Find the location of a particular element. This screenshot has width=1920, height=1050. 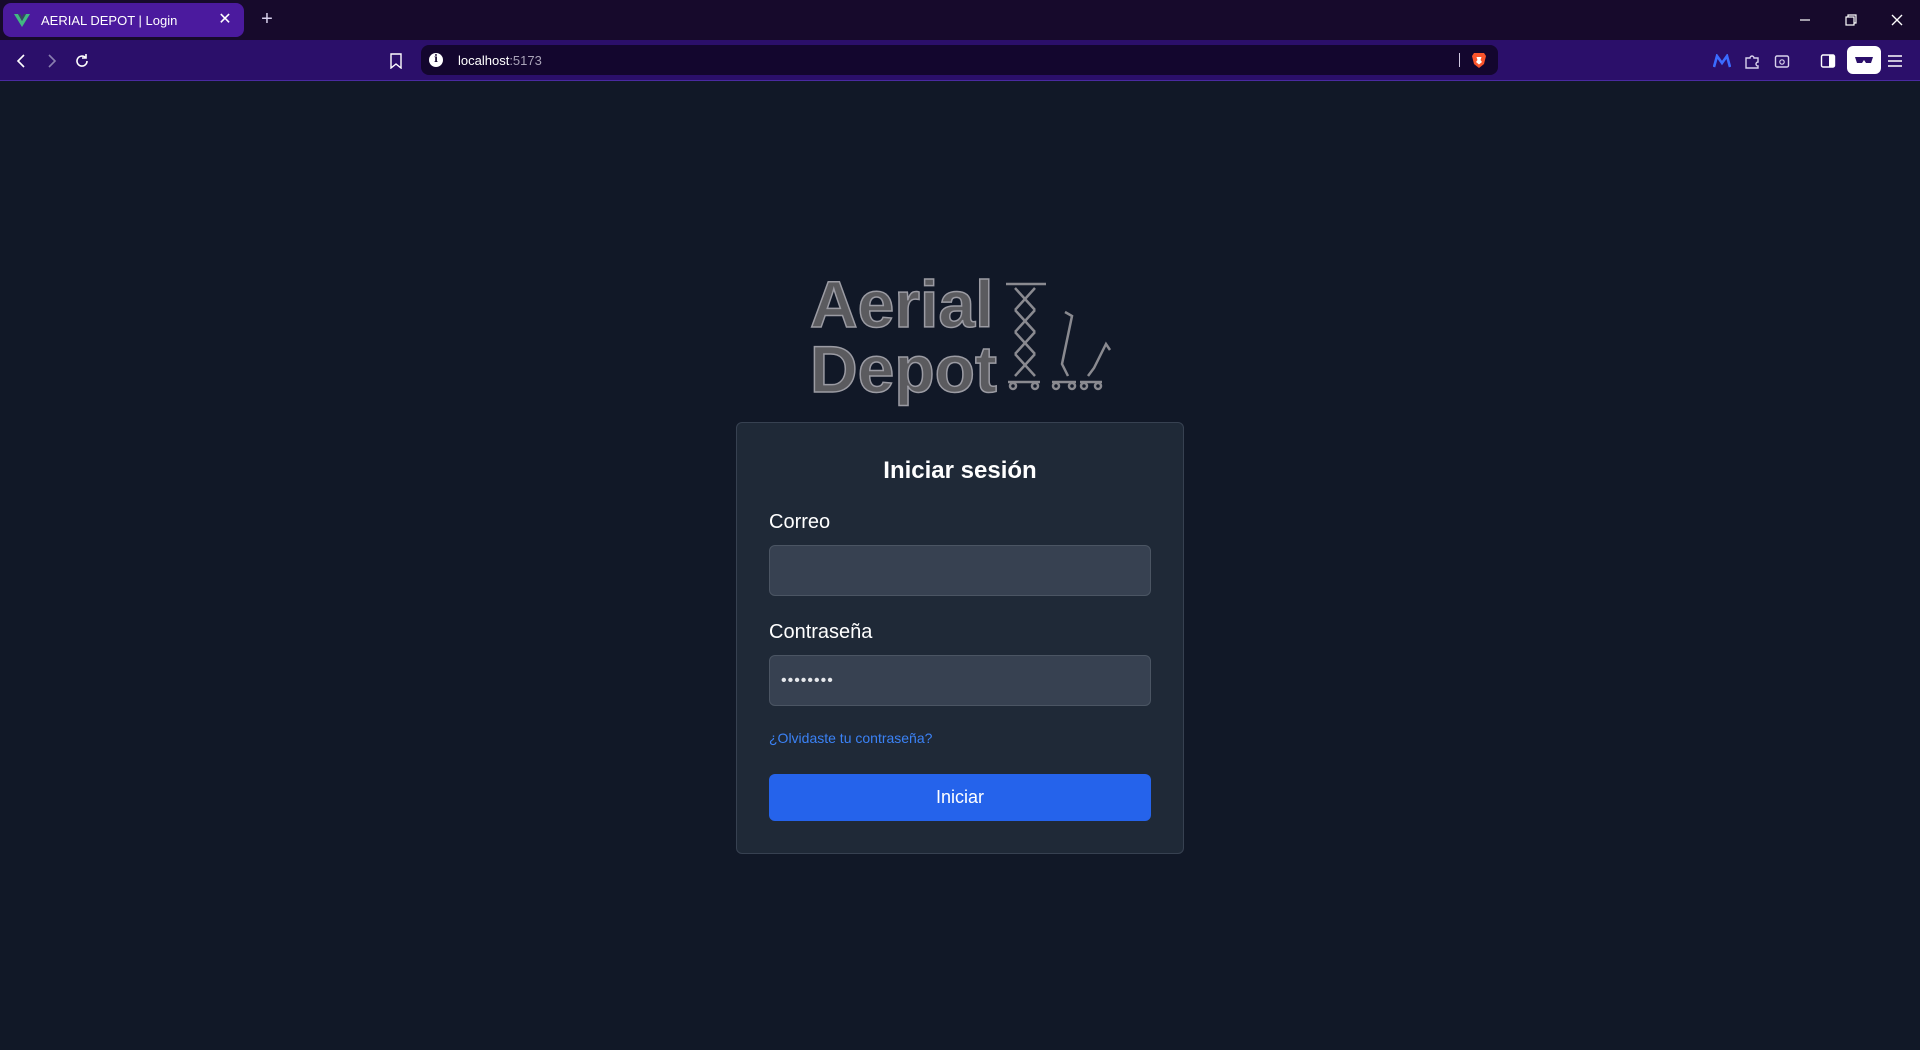

vue-logo-icon is located at coordinates (22, 20).